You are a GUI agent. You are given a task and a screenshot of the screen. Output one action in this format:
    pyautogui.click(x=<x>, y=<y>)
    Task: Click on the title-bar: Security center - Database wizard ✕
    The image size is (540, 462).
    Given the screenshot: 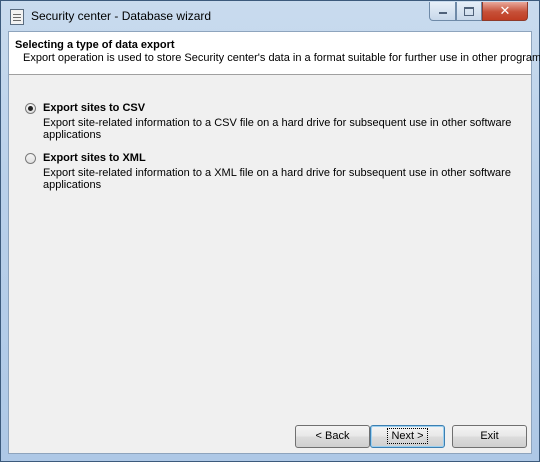 What is the action you would take?
    pyautogui.click(x=270, y=16)
    